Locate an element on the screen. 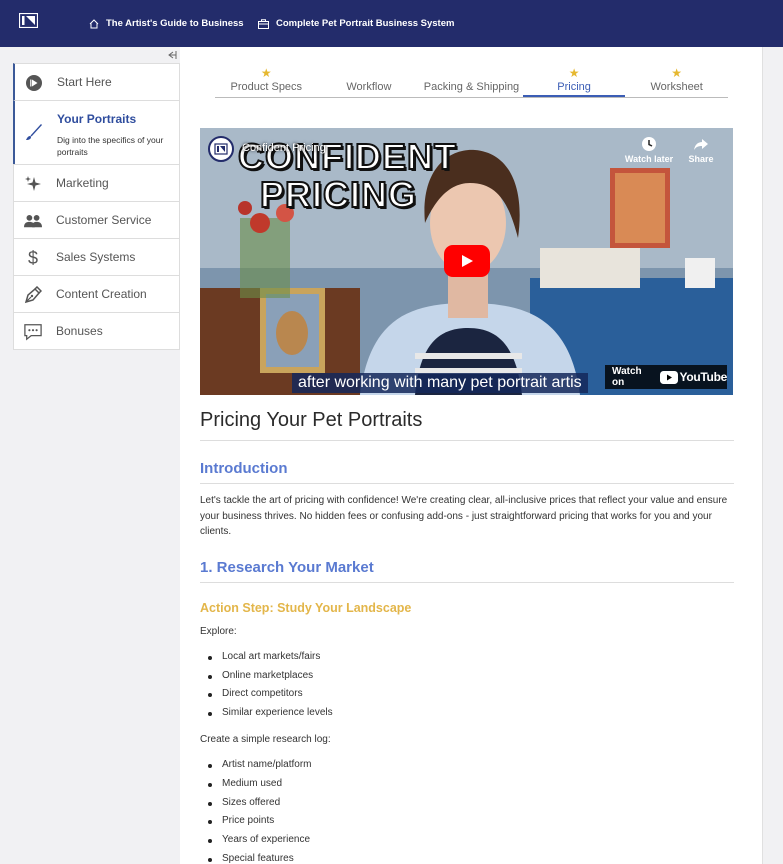  sidebar-item-label: Customer Service is located at coordinates (104, 220).